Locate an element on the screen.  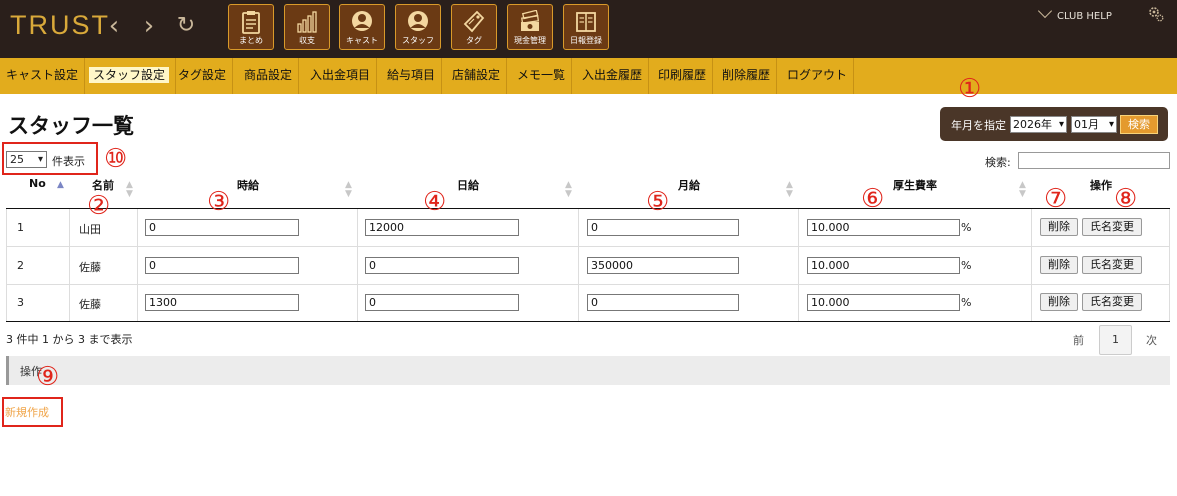
menu-salary-items: 給与項目 is located at coordinates (412, 76).